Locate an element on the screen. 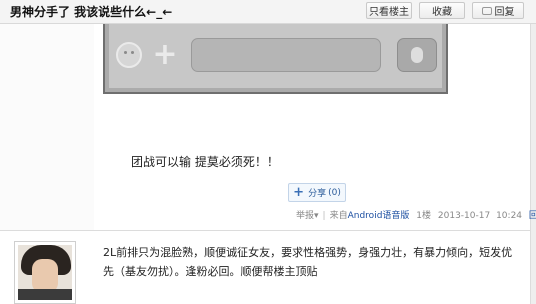  post-image: + is located at coordinates (275, 59).